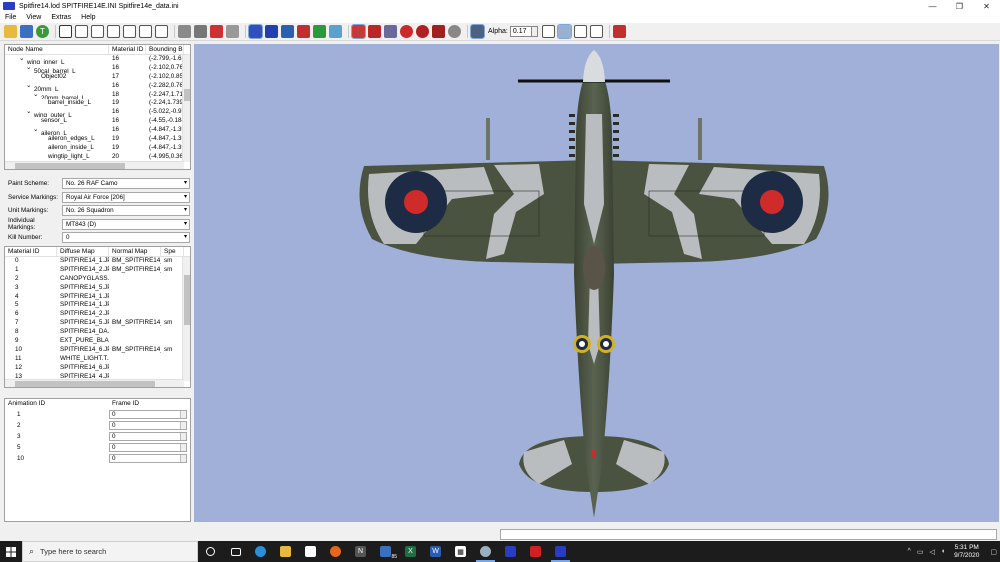 Image resolution: width=1000 pixels, height=562 pixels. I want to click on save-icon, so click(26, 31).